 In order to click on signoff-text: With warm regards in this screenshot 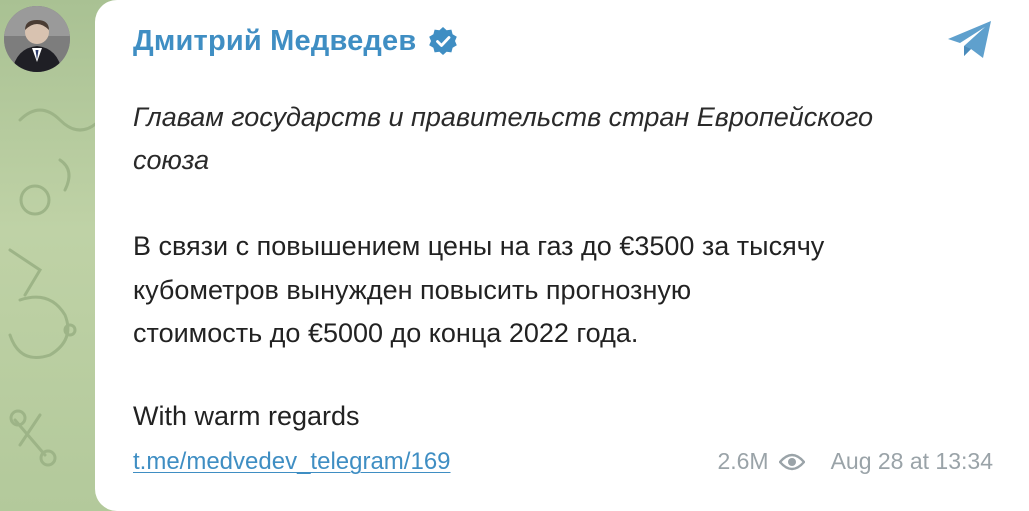, I will do `click(246, 416)`.